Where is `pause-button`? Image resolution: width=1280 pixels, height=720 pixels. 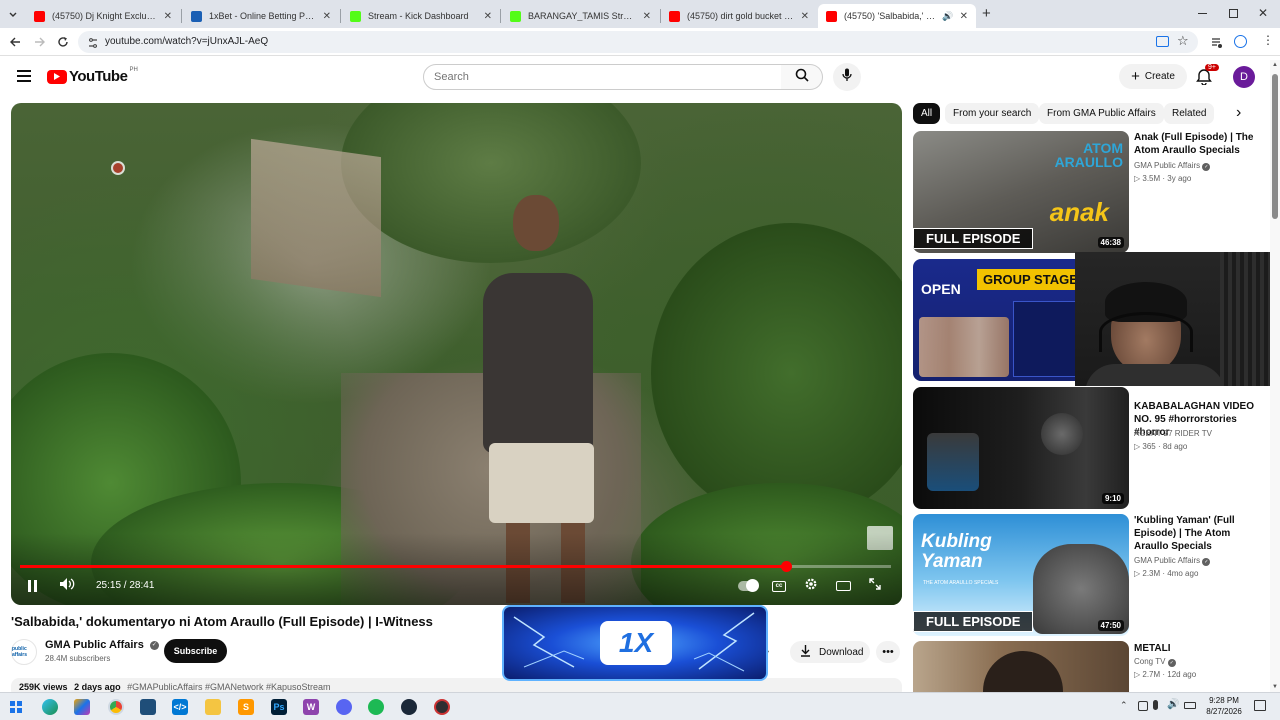 pause-button is located at coordinates (32, 586).